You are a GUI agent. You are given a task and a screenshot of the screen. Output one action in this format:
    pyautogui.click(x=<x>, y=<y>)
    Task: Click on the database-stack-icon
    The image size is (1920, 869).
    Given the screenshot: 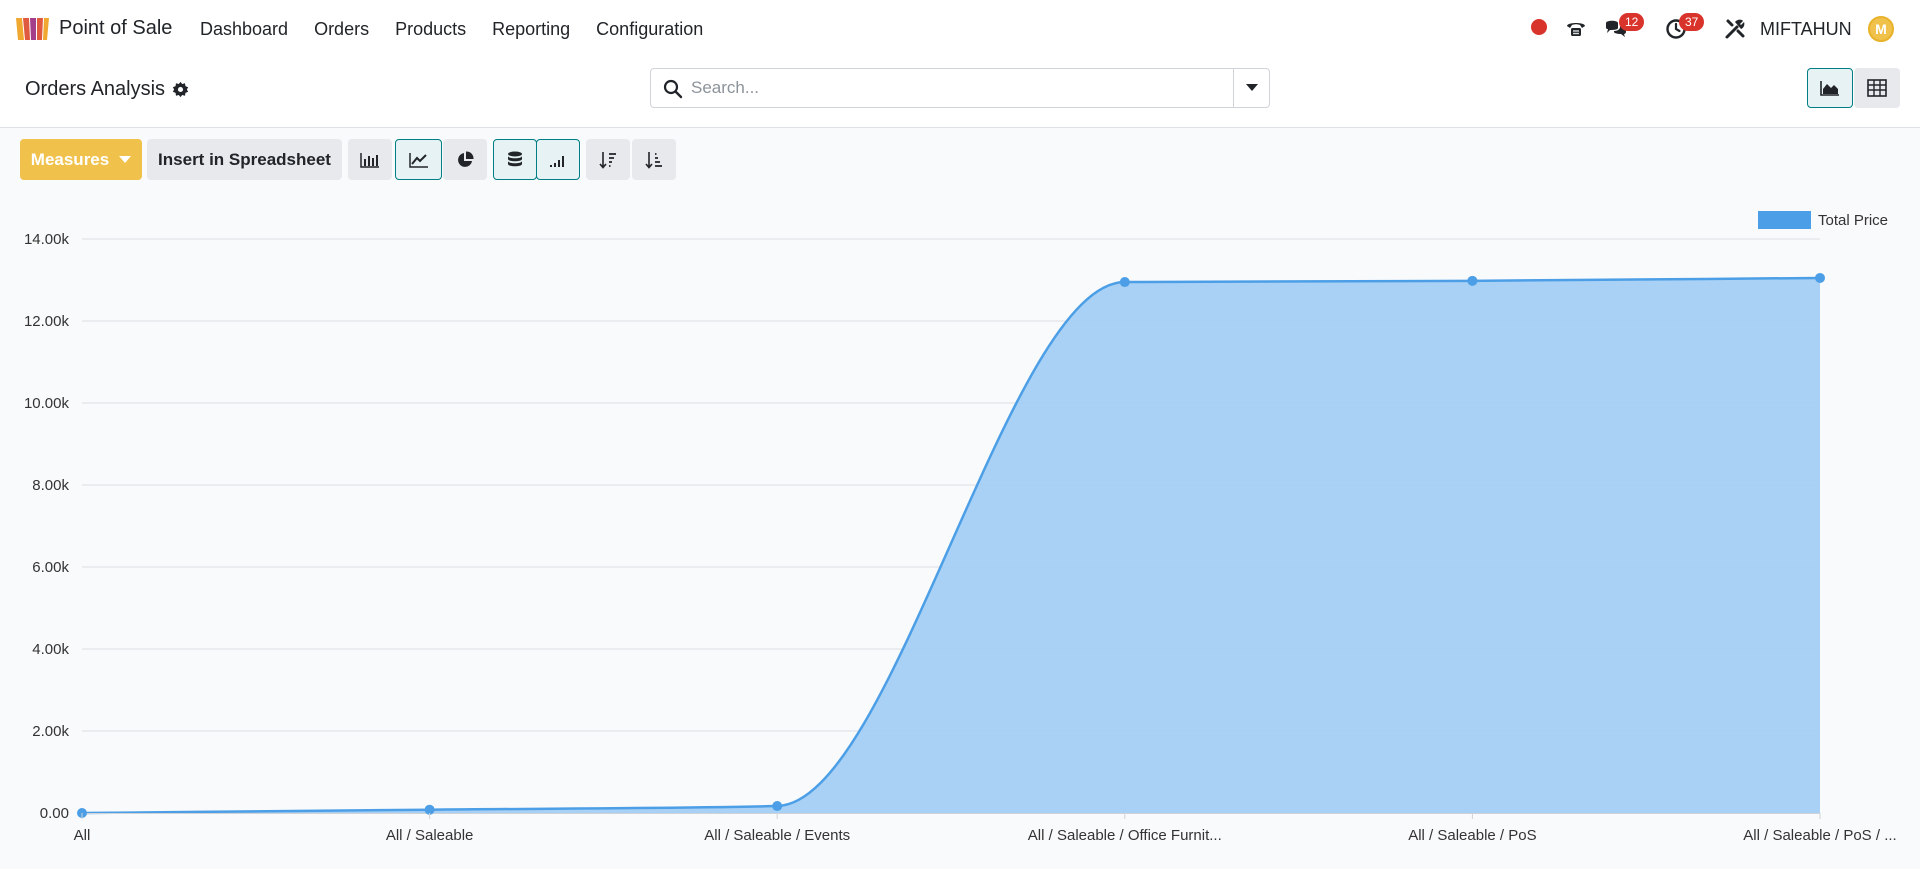 What is the action you would take?
    pyautogui.click(x=515, y=158)
    